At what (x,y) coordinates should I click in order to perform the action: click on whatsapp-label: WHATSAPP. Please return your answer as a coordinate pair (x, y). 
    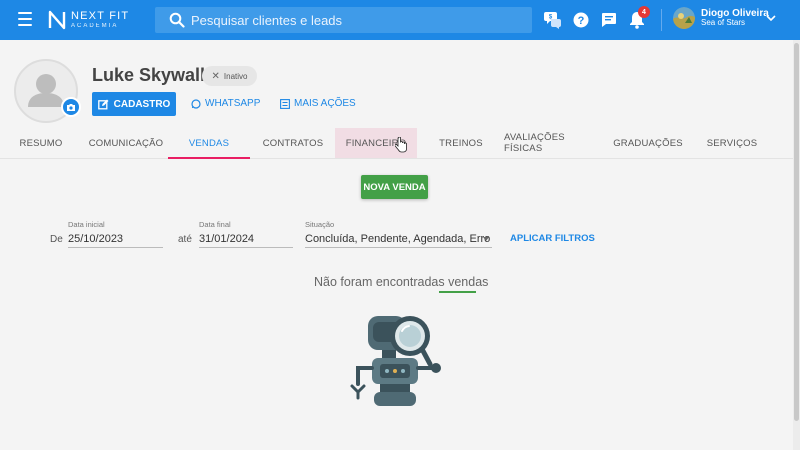
    Looking at the image, I should click on (233, 103).